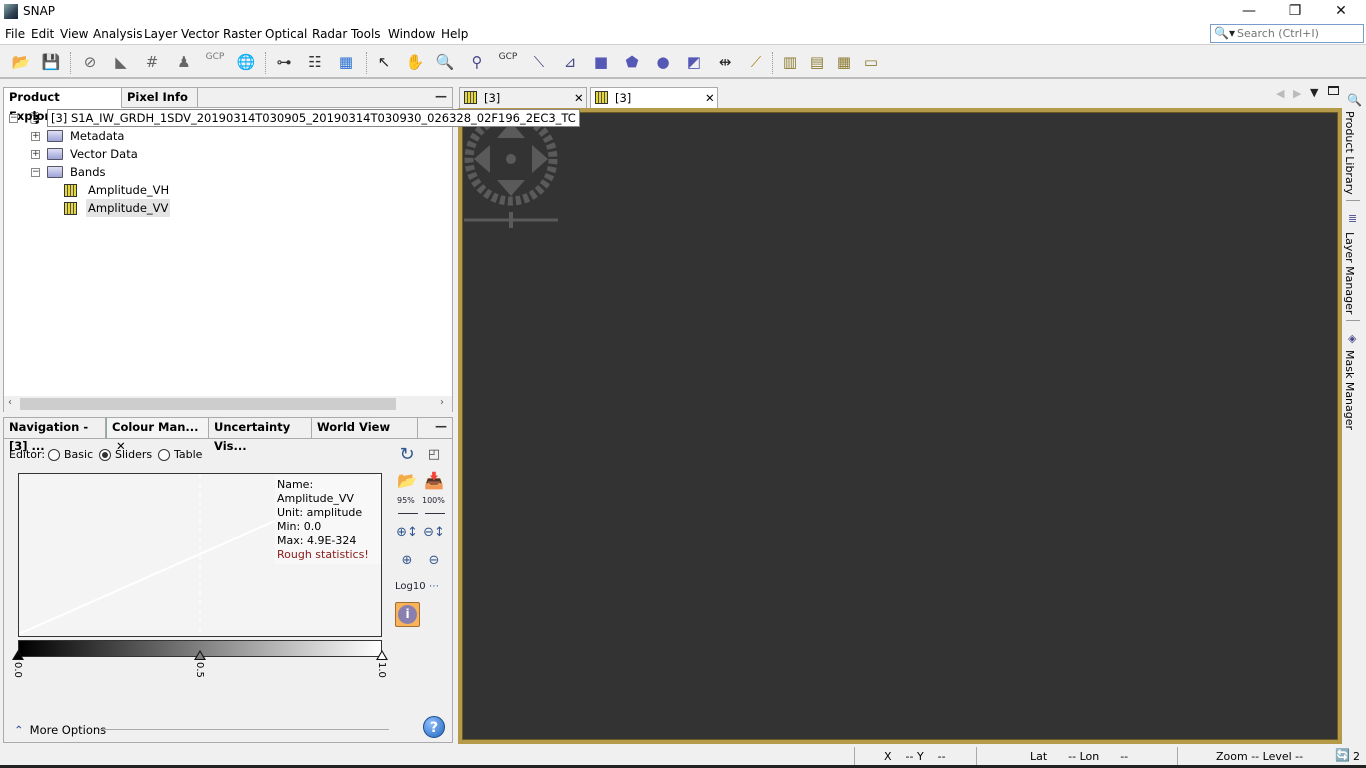  Describe the element at coordinates (844, 62) in the screenshot. I see `tile-evenly-icon: ▦` at that location.